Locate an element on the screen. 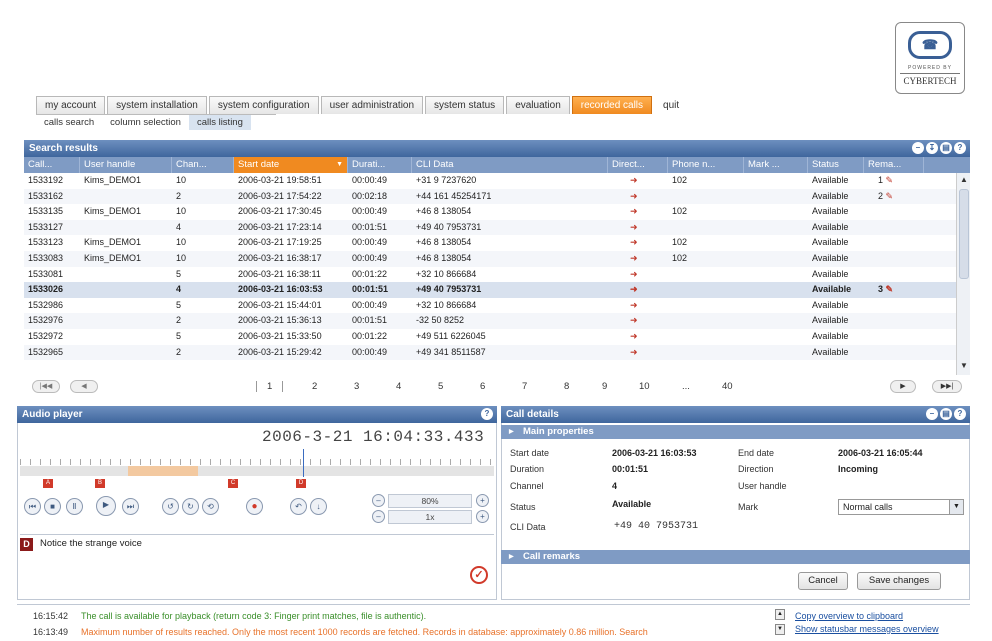 This screenshot has width=992, height=641. page-40: 40 is located at coordinates (727, 386).